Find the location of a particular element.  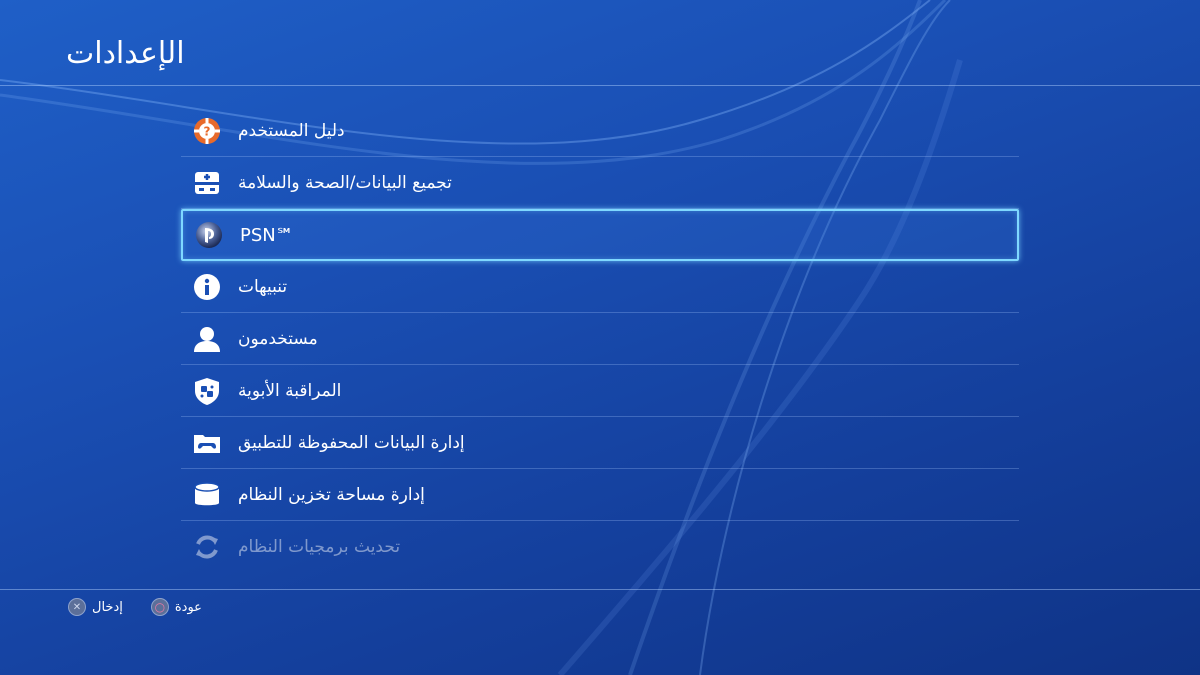

menu-item-health-safety: تجميع البيانات/الصحة والسلامة is located at coordinates (600, 183).